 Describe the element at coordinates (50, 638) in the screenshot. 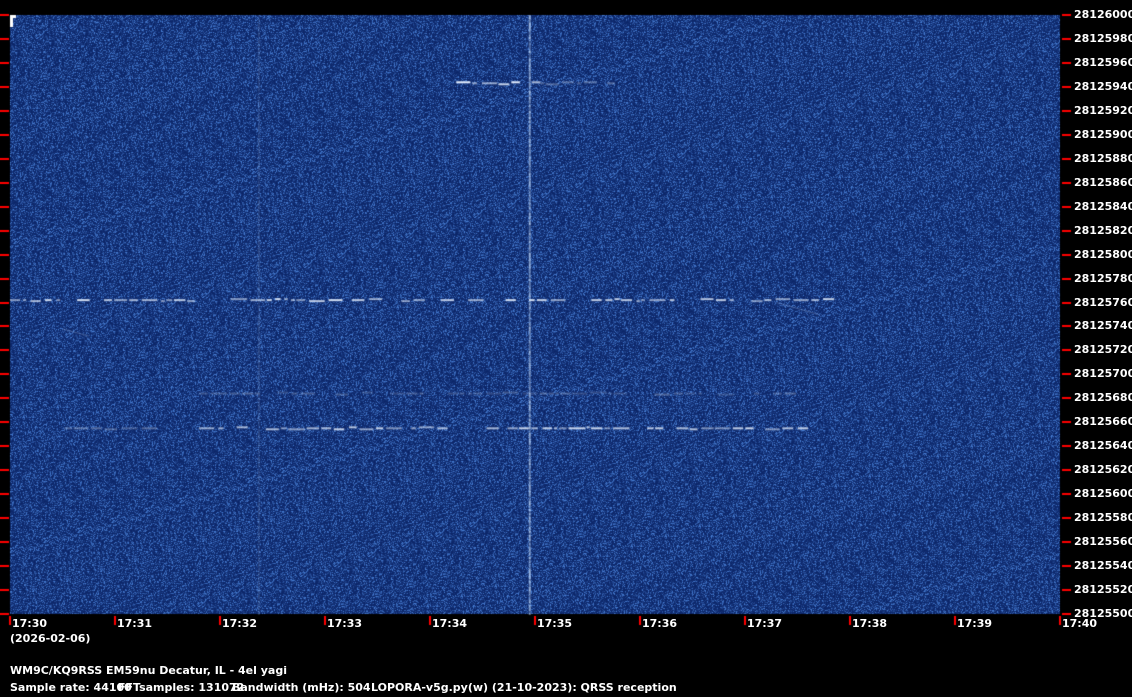

I see `date-label: (2026-02-06)` at that location.